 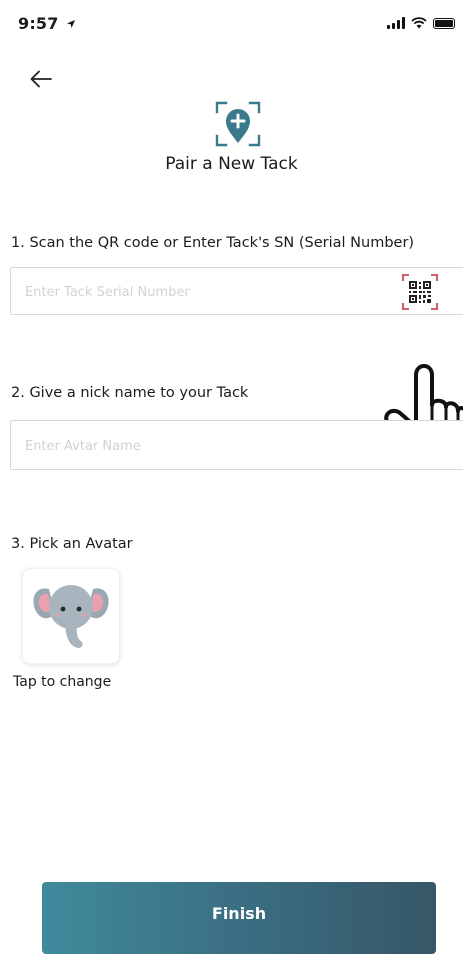 I want to click on page-title: Pair a New Tack, so click(x=231, y=164).